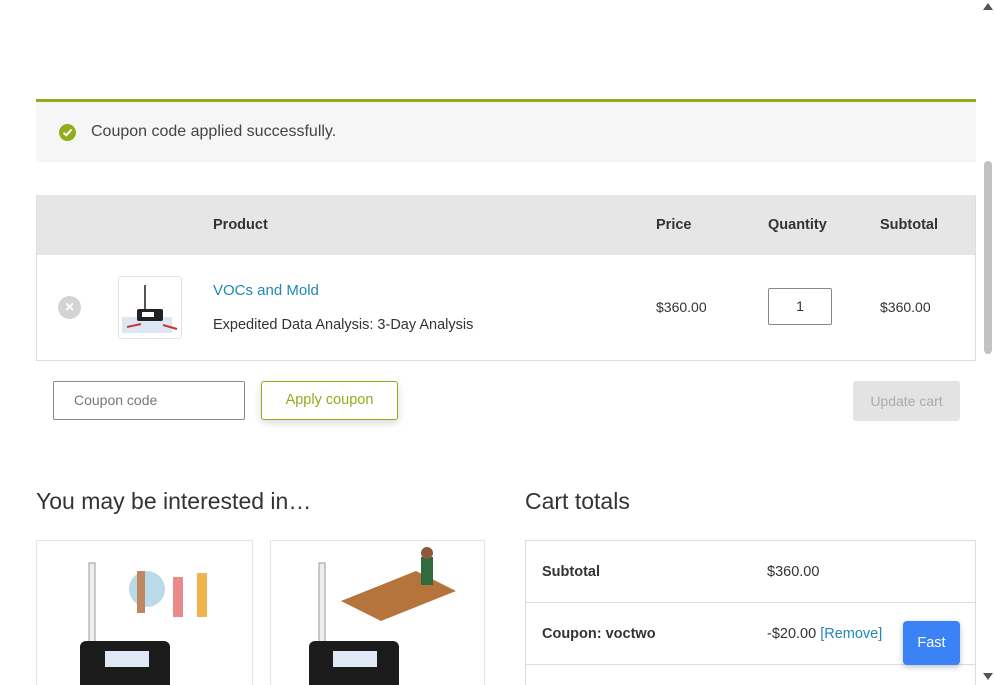 This screenshot has height=685, width=995. What do you see at coordinates (329, 400) in the screenshot?
I see `apply-coupon-button: Apply coupon` at bounding box center [329, 400].